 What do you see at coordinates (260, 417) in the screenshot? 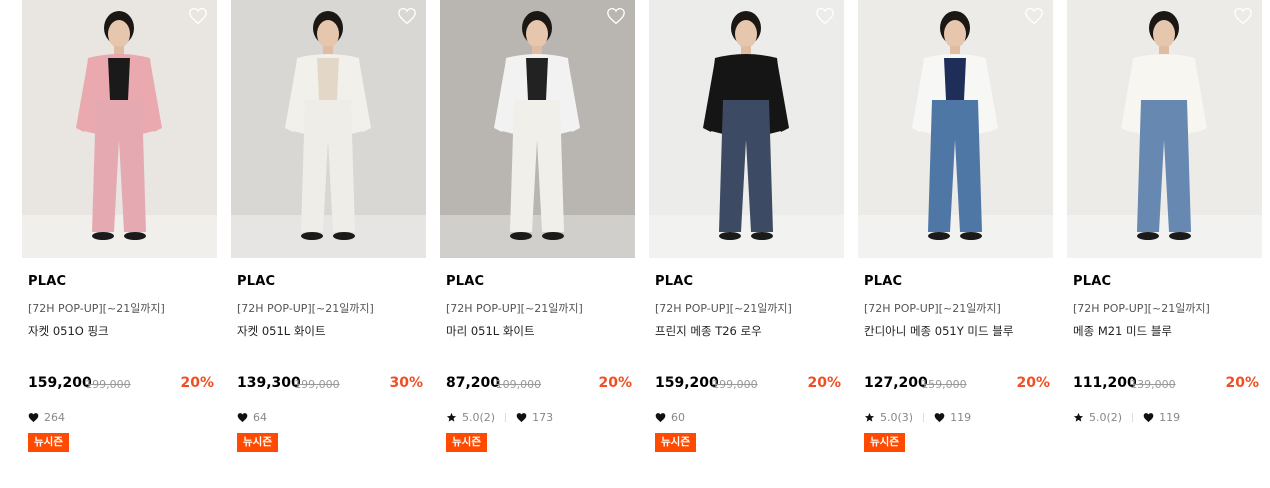
I see `likes-count: 64` at bounding box center [260, 417].